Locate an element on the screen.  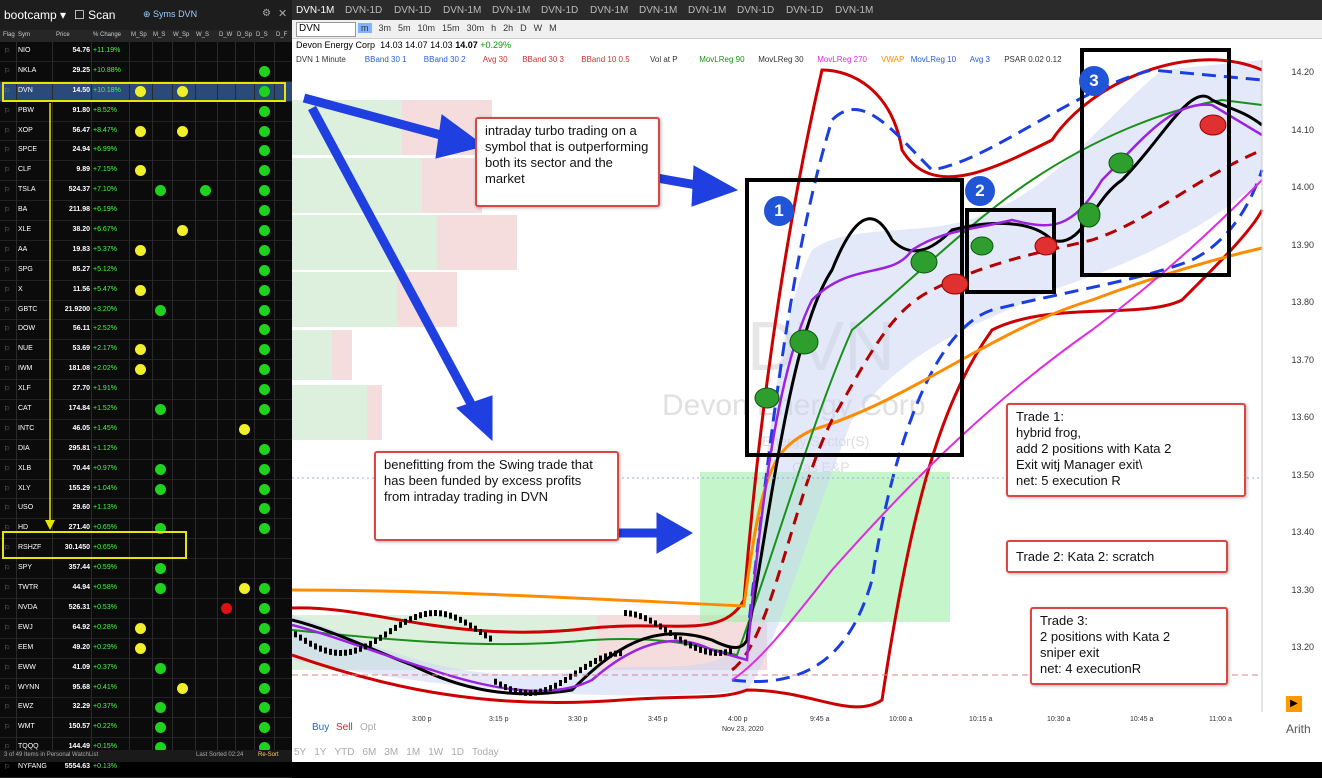
column-header: M_S is located at coordinates (159, 35).